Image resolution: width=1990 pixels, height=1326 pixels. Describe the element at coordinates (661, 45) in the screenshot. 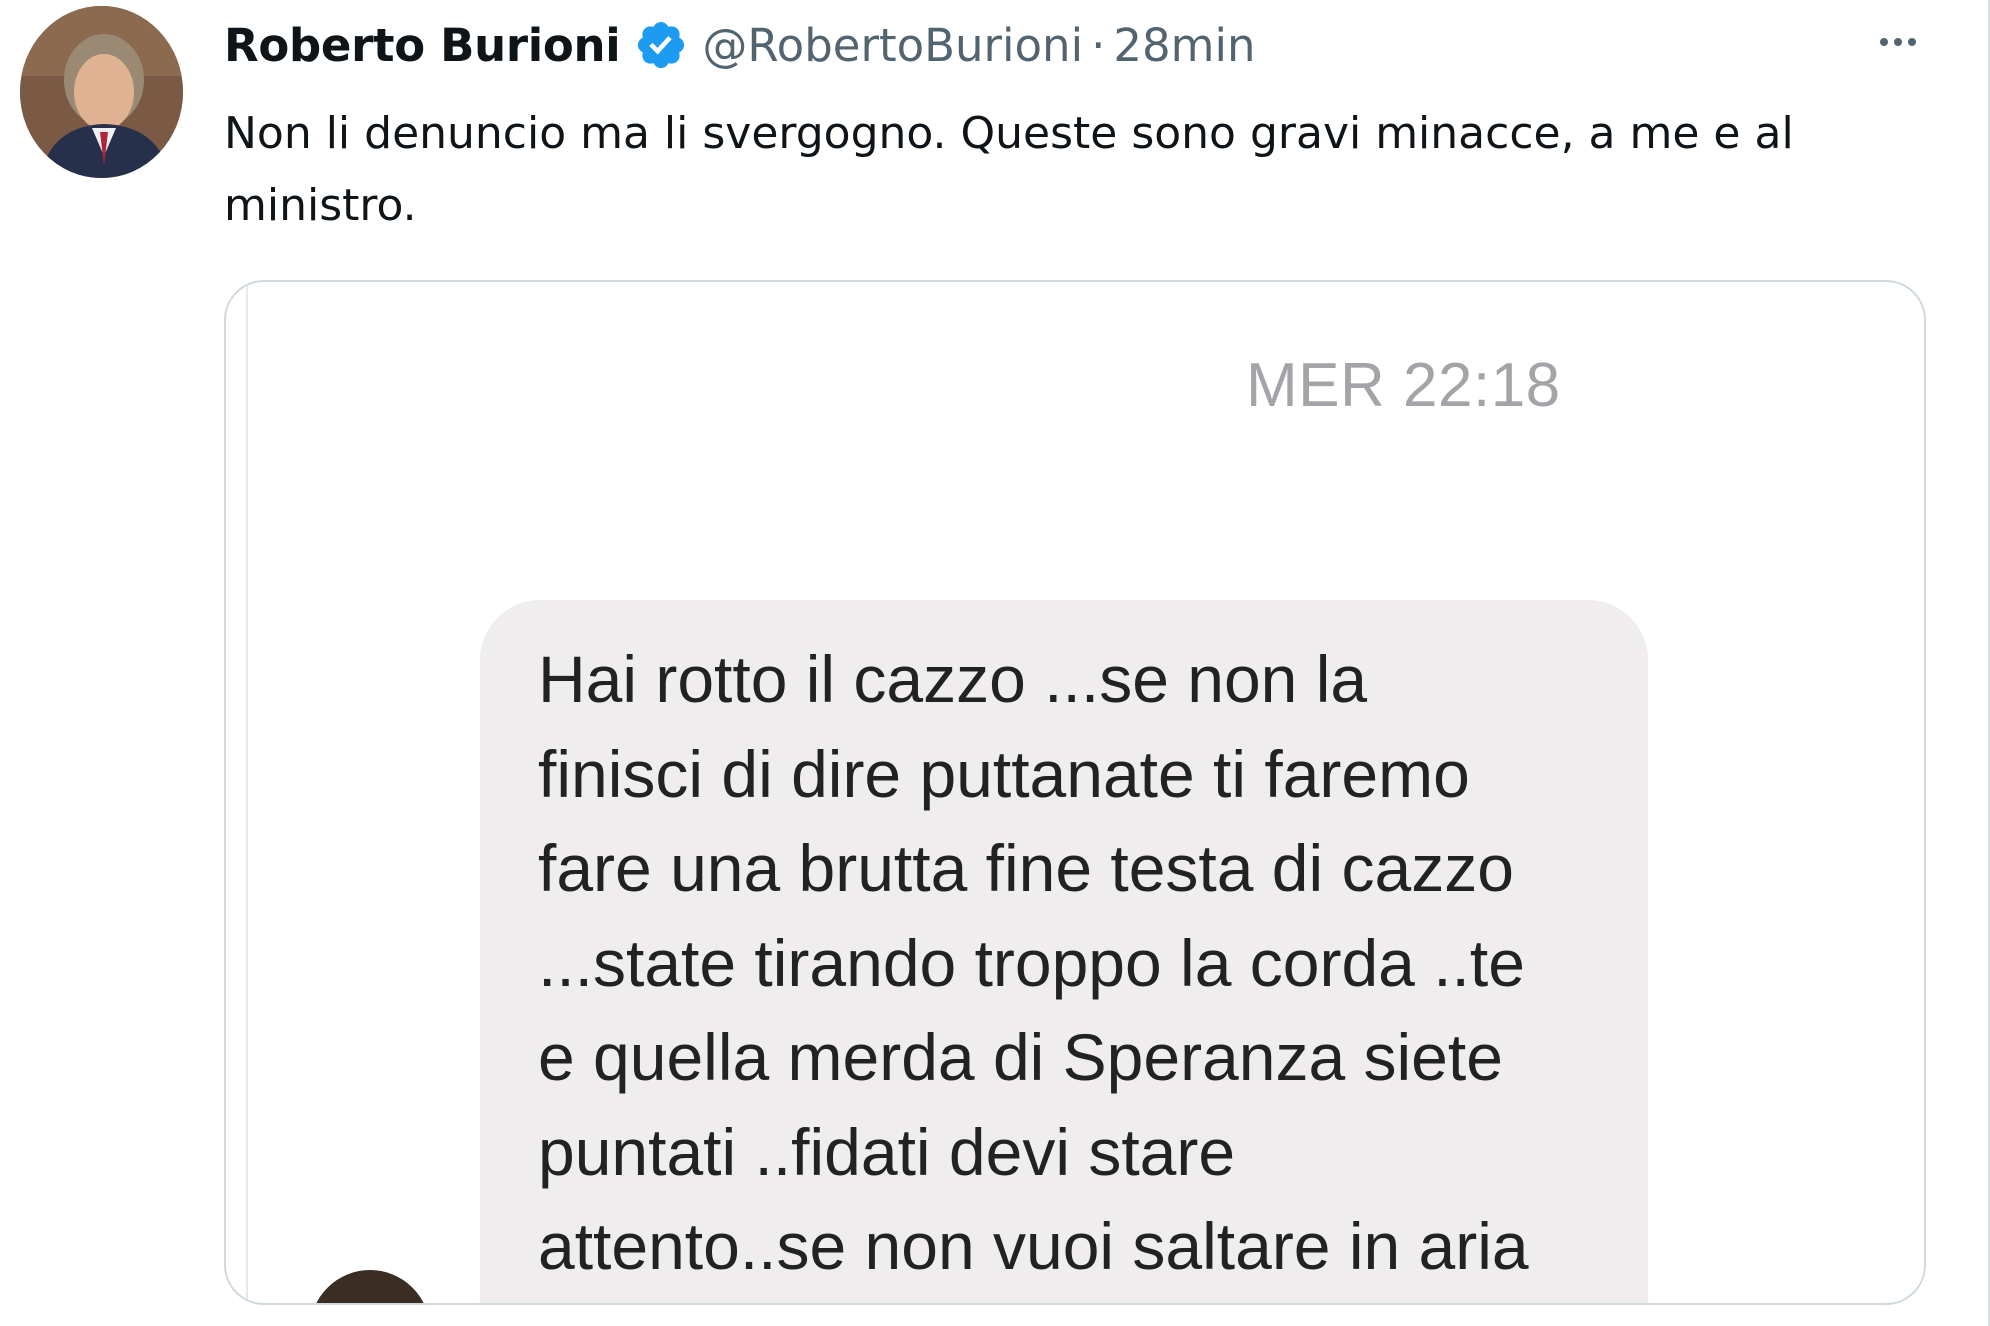

I see `verified-badge-icon` at that location.